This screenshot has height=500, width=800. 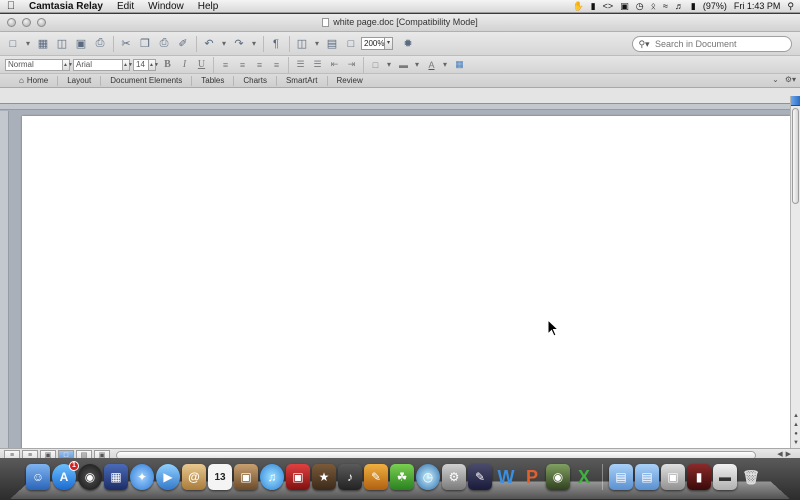 I want to click on title-bar: white page.doc [Compatibility Mode], so click(x=400, y=23).